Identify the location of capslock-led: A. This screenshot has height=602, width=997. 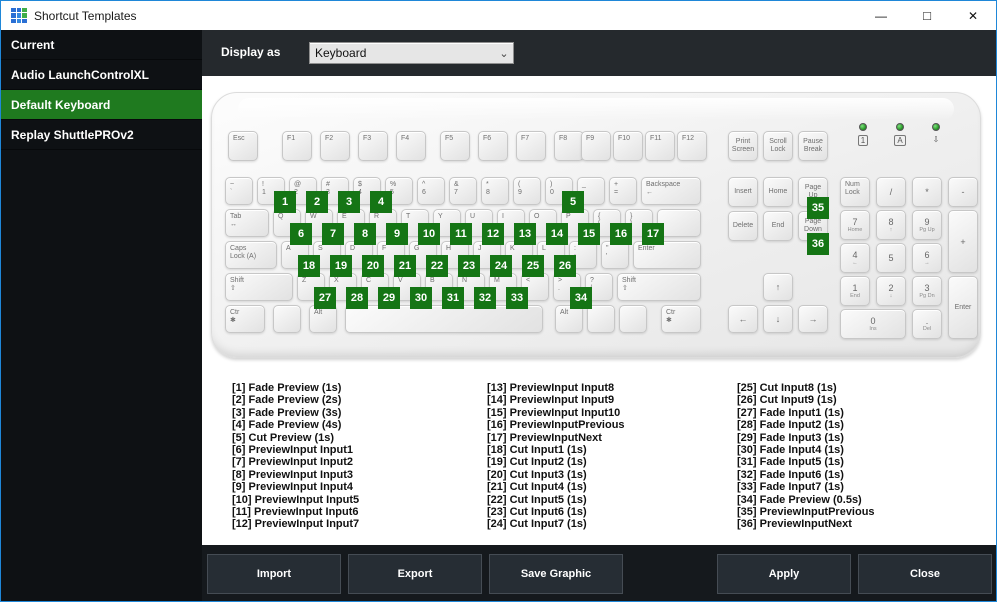
(900, 134).